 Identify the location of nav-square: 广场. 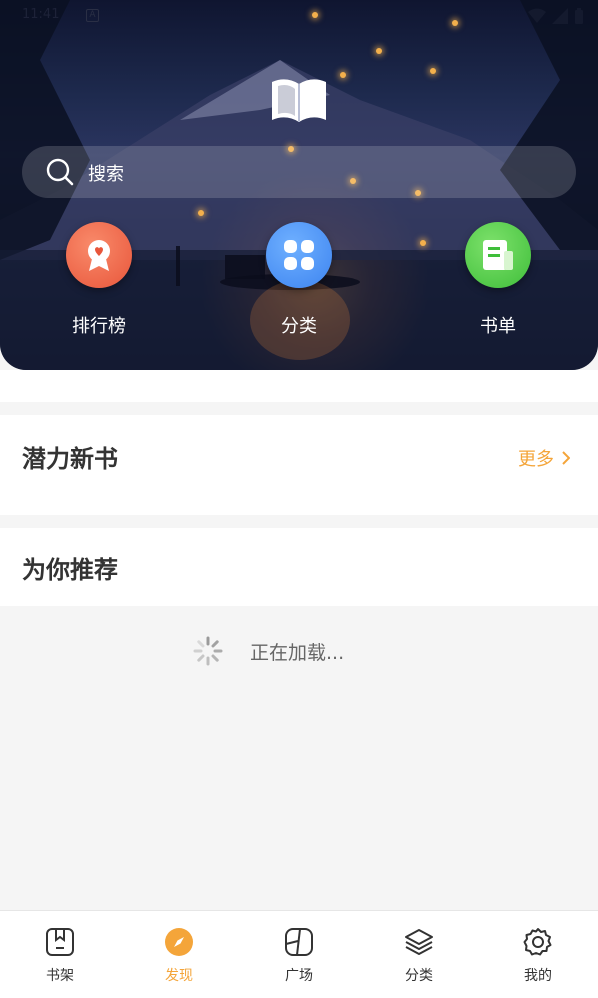
(299, 954).